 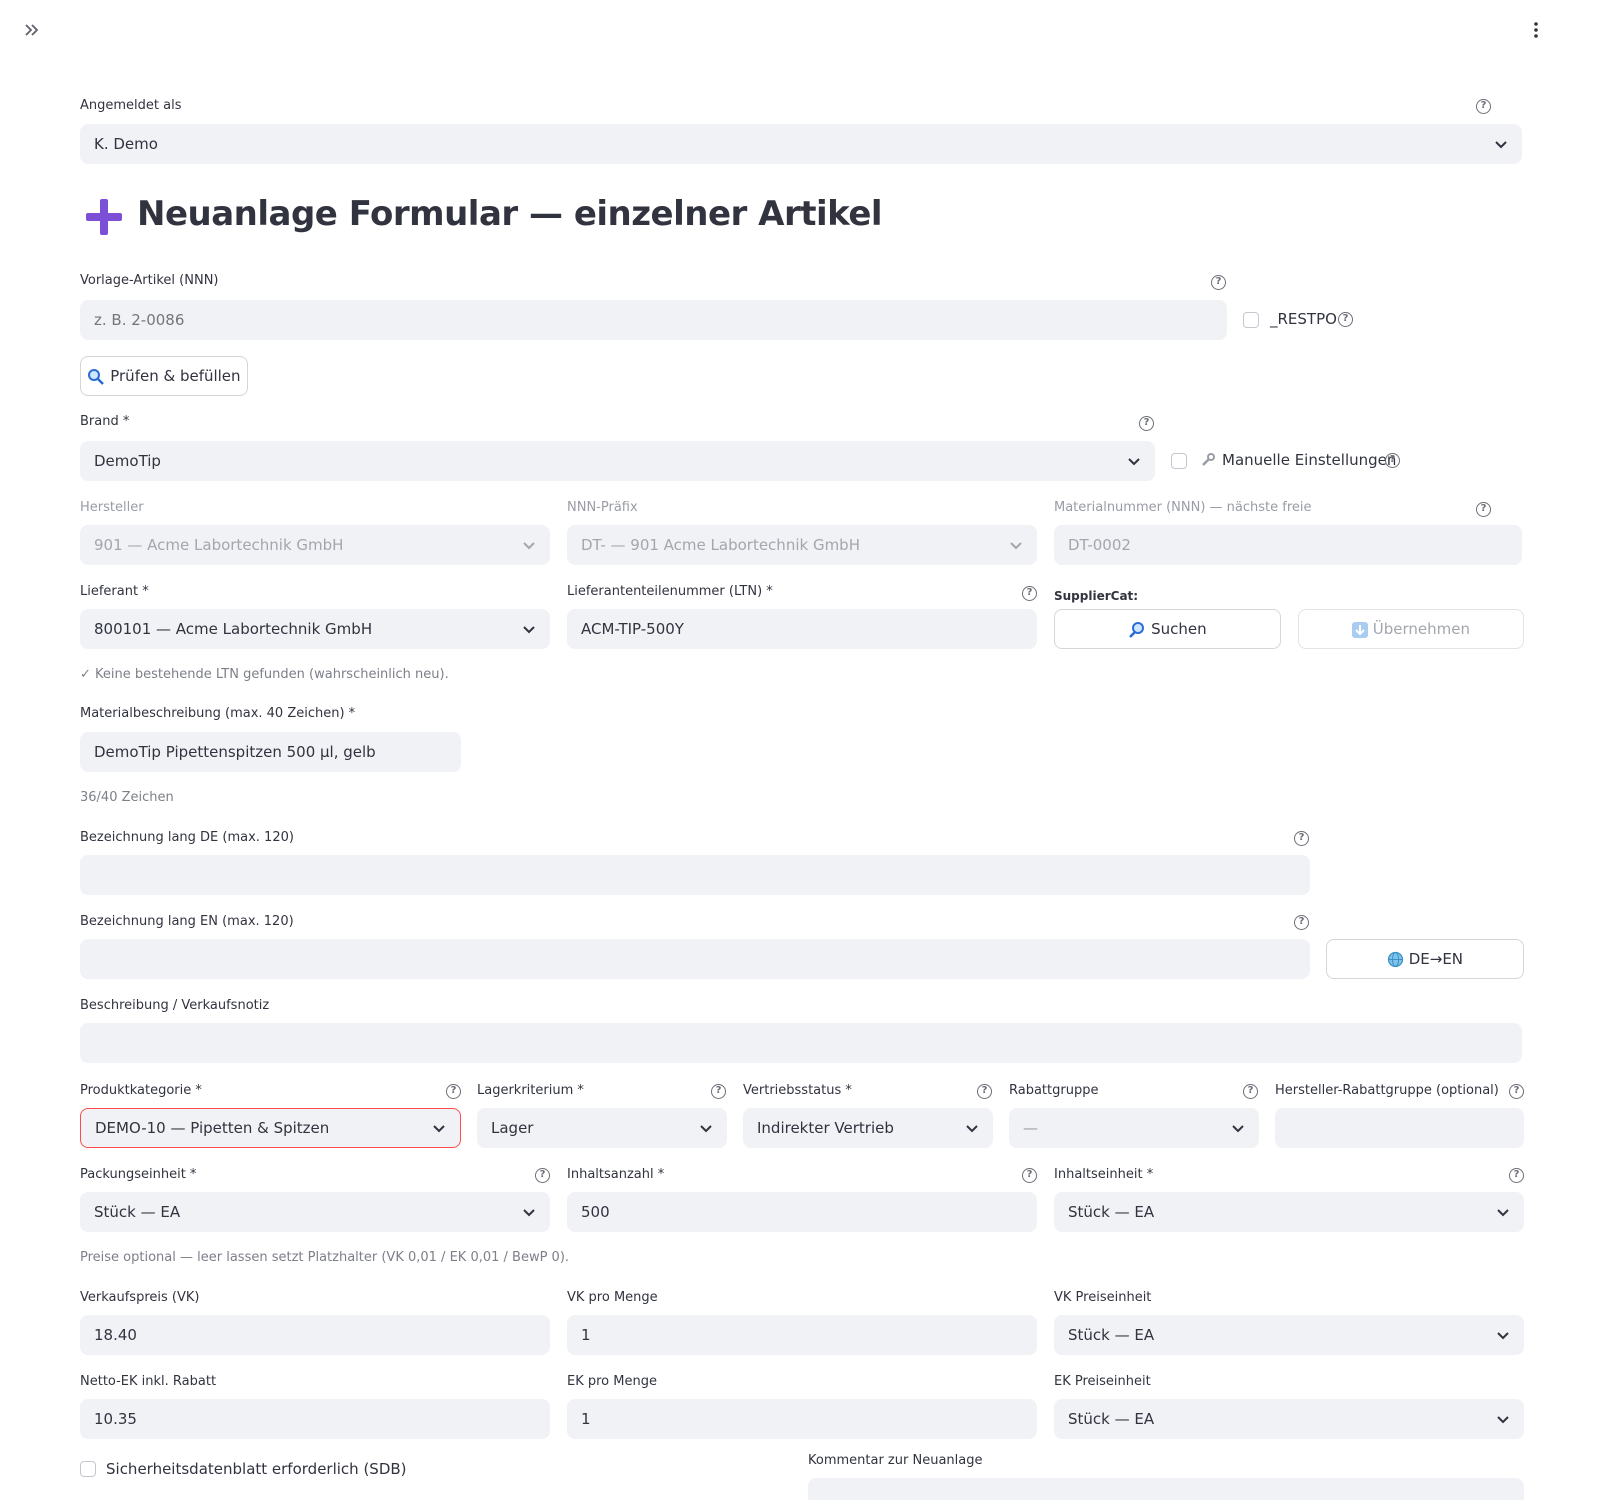 What do you see at coordinates (233, 629) in the screenshot?
I see `lieferant-value: 800101 — Acme Labortechnik GmbH` at bounding box center [233, 629].